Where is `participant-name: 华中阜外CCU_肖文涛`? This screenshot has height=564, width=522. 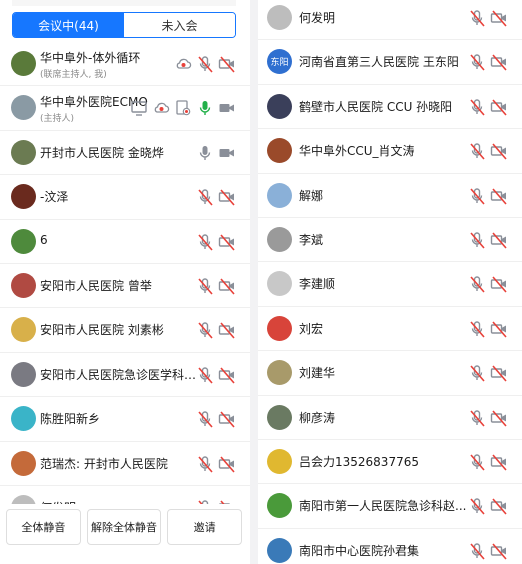
participant-name: 华中阜外CCU_肖文涛 is located at coordinates (357, 151).